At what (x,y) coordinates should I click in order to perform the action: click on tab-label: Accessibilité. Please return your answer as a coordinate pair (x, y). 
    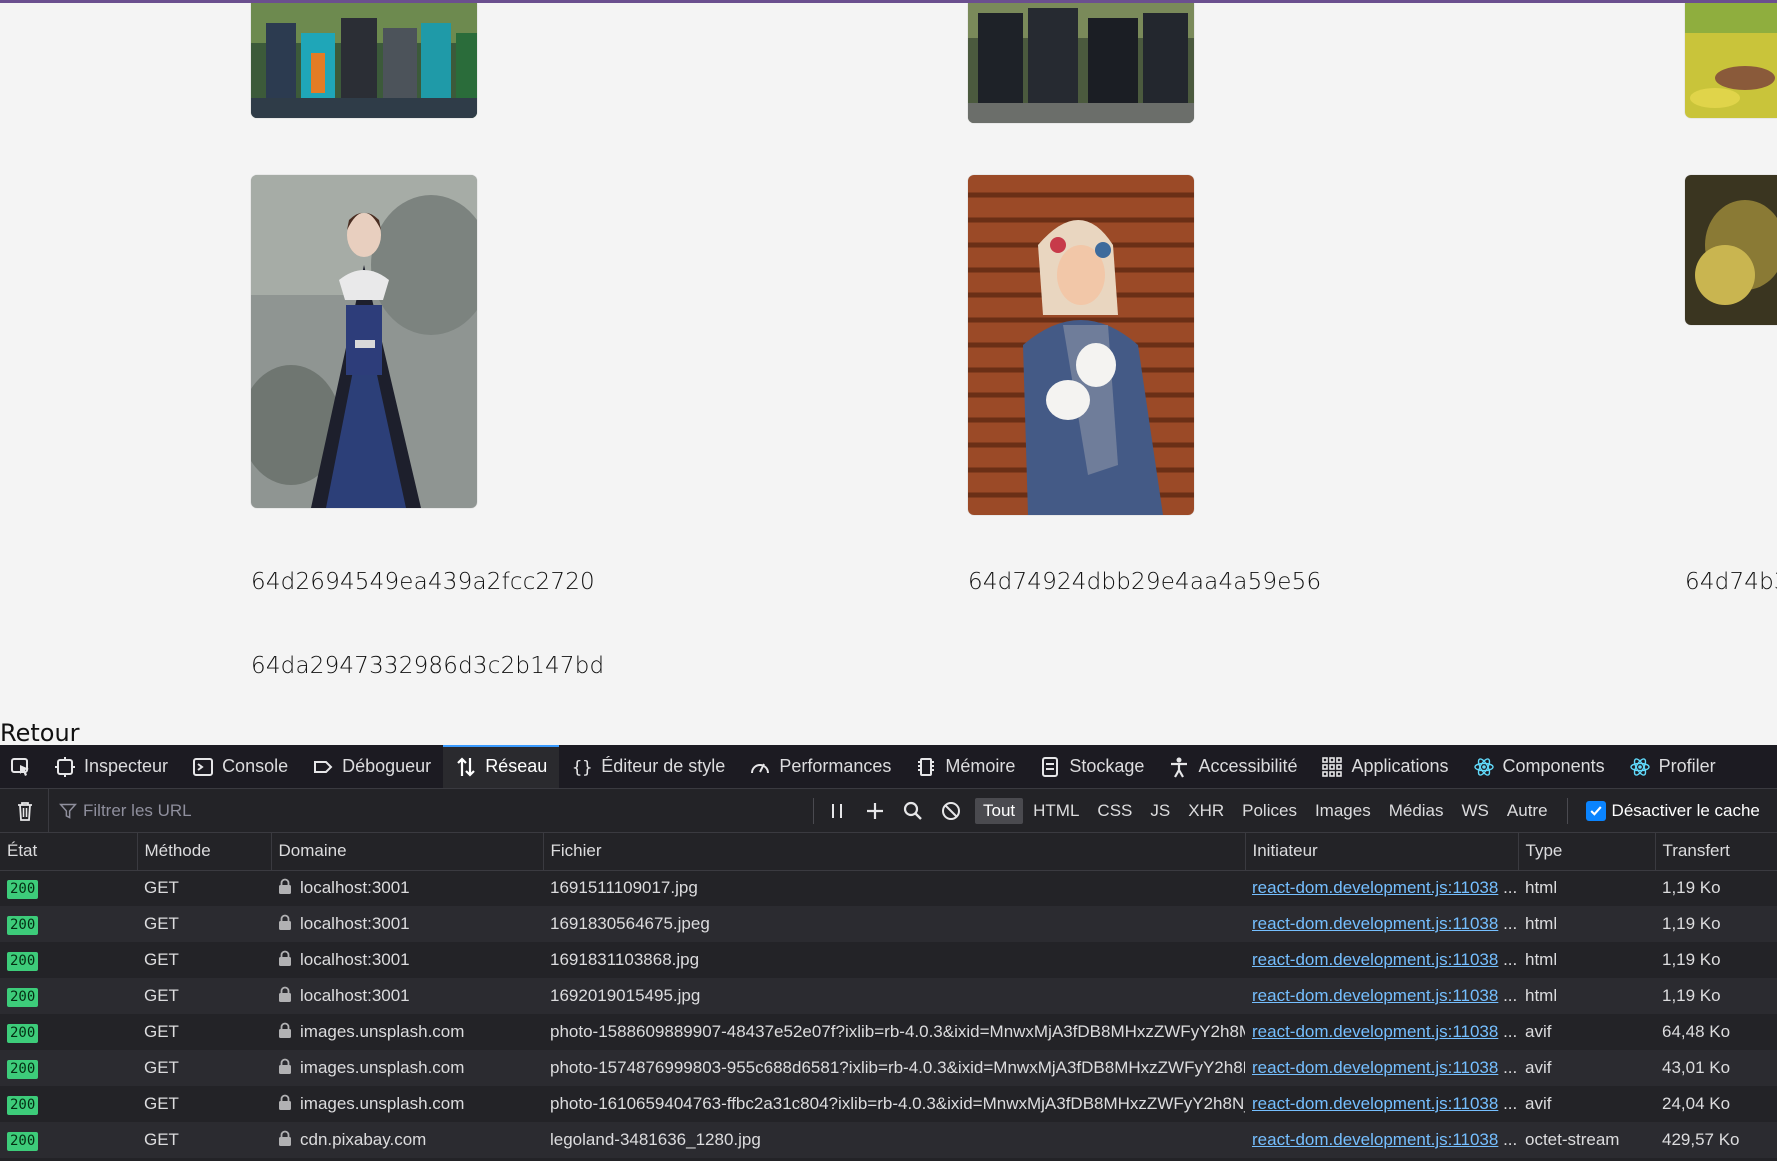
    Looking at the image, I should click on (1248, 766).